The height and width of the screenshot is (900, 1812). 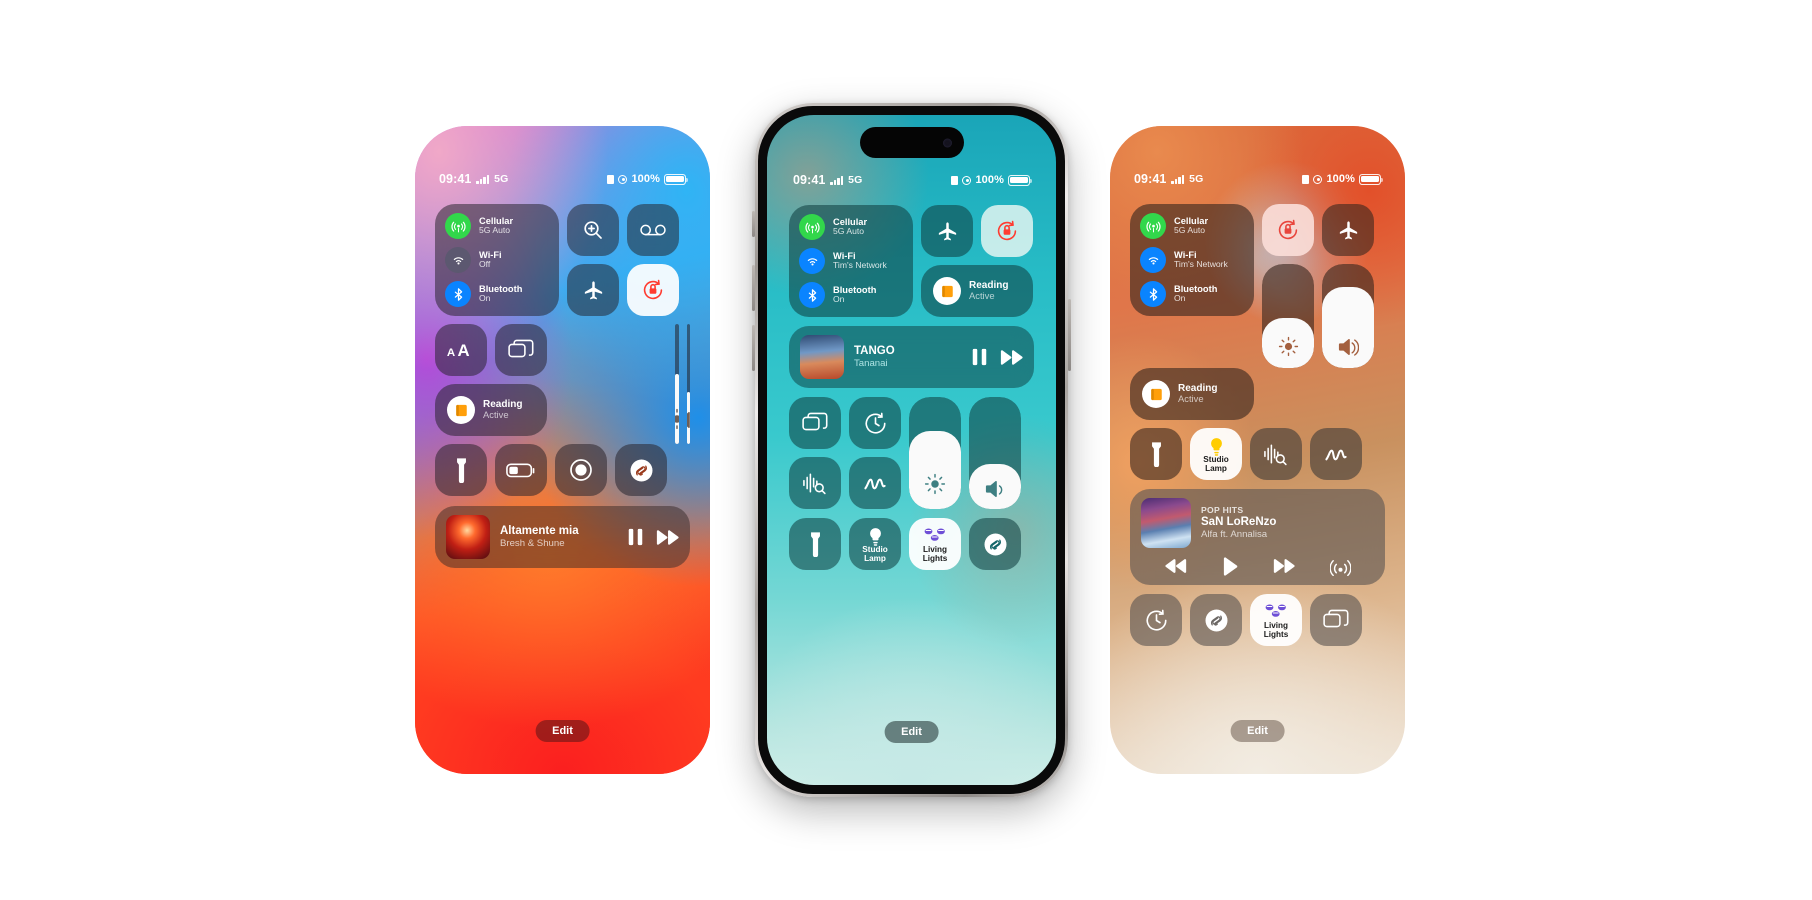 What do you see at coordinates (461, 410) in the screenshot?
I see `book-icon` at bounding box center [461, 410].